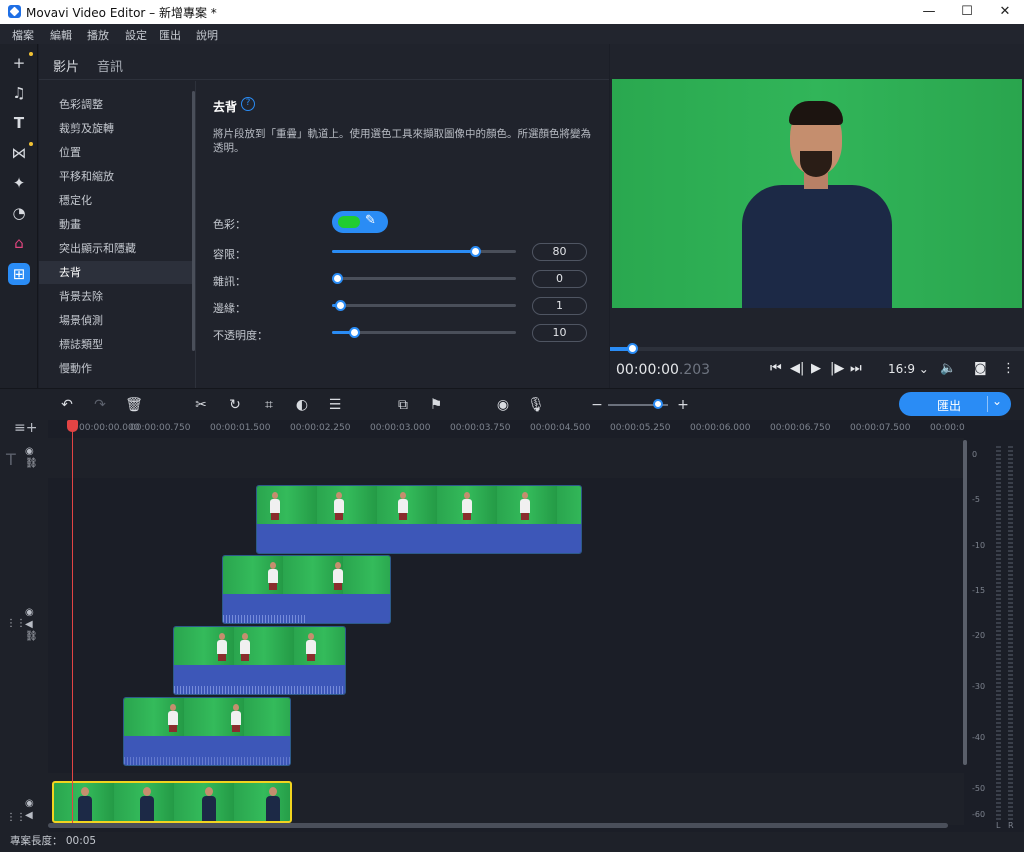 The width and height of the screenshot is (1024, 852). Describe the element at coordinates (117, 176) in the screenshot. I see `category-item: 平移和縮放` at that location.